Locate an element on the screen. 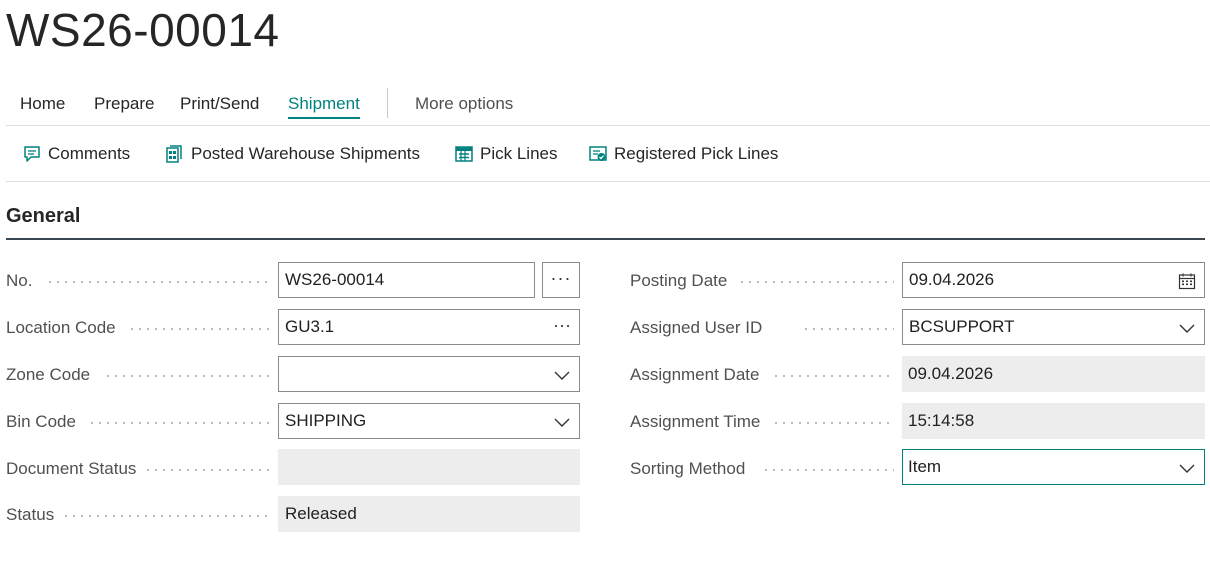 This screenshot has width=1210, height=577. posting-date-field: 09.04.2026 is located at coordinates (1053, 280).